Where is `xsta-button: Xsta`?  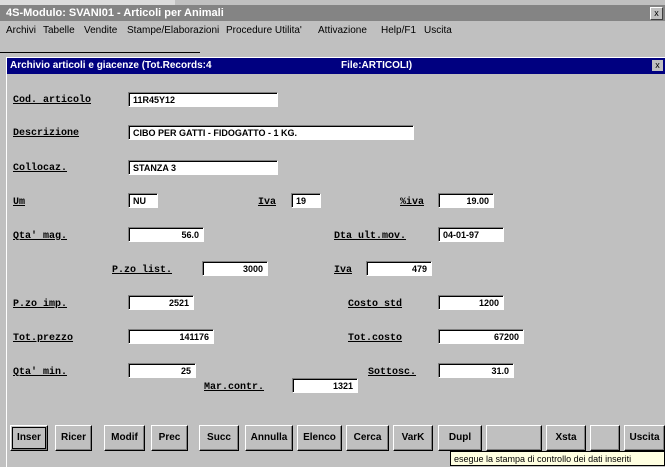 xsta-button: Xsta is located at coordinates (566, 438).